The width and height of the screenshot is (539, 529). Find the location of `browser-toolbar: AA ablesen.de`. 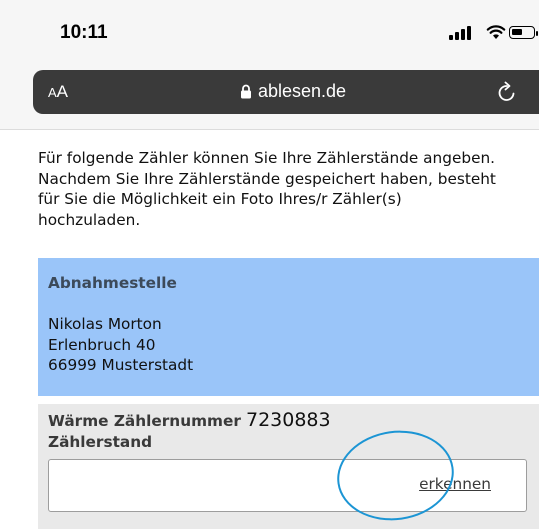

browser-toolbar: AA ablesen.de is located at coordinates (269, 96).